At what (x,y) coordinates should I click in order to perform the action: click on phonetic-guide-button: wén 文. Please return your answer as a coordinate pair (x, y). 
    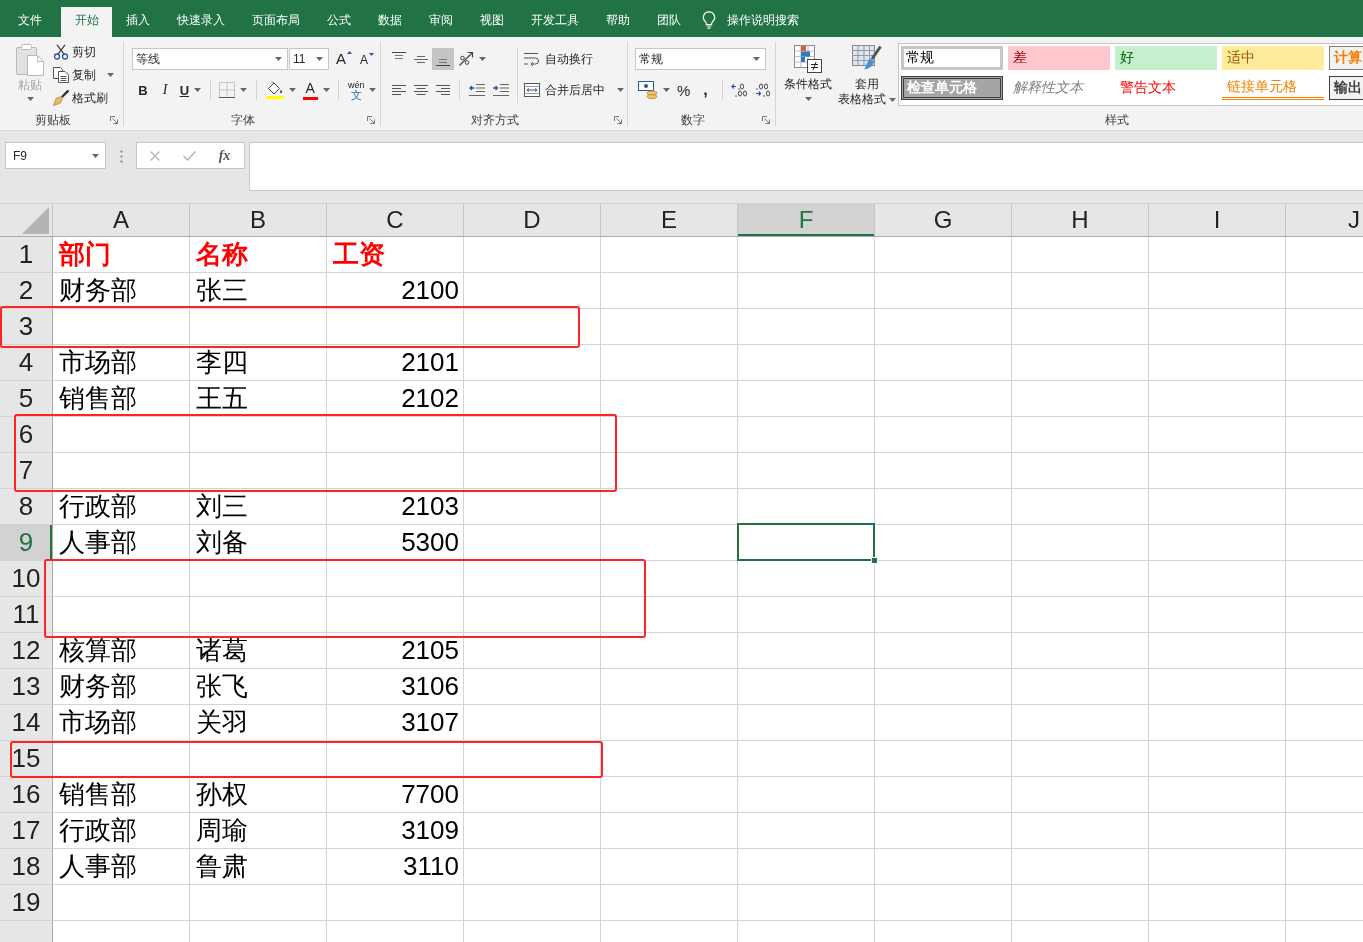
    Looking at the image, I should click on (362, 90).